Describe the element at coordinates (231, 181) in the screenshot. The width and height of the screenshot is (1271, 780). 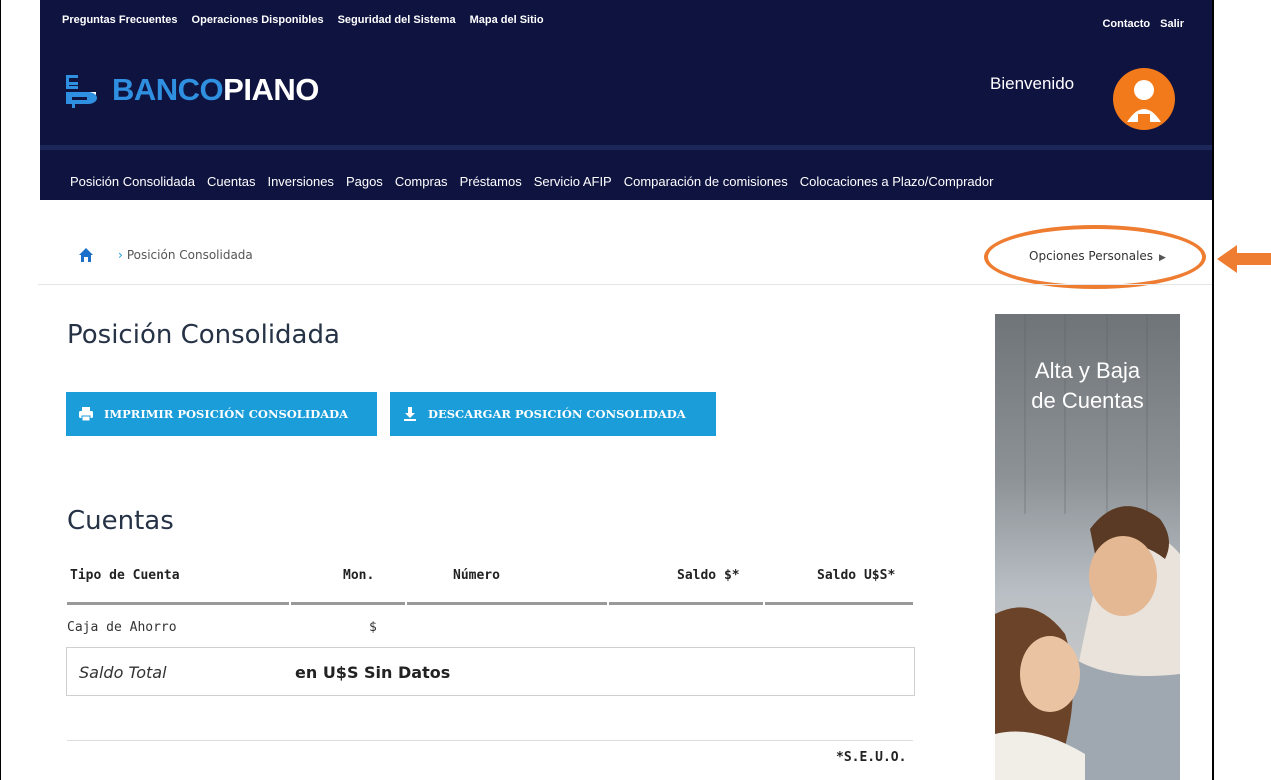
I see `nav-item-accounts: Cuentas` at that location.